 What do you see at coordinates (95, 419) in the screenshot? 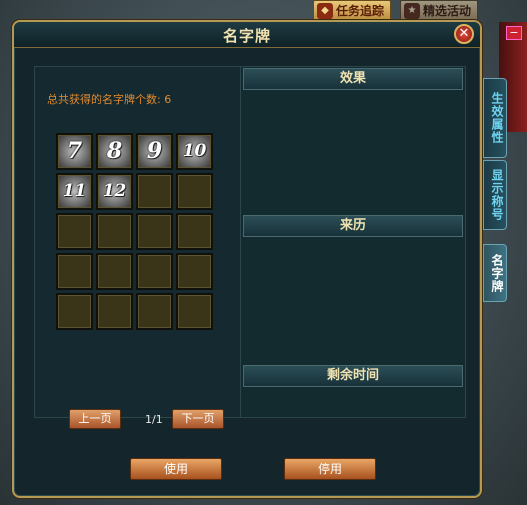
I see `prev-page-button: 上一页` at bounding box center [95, 419].